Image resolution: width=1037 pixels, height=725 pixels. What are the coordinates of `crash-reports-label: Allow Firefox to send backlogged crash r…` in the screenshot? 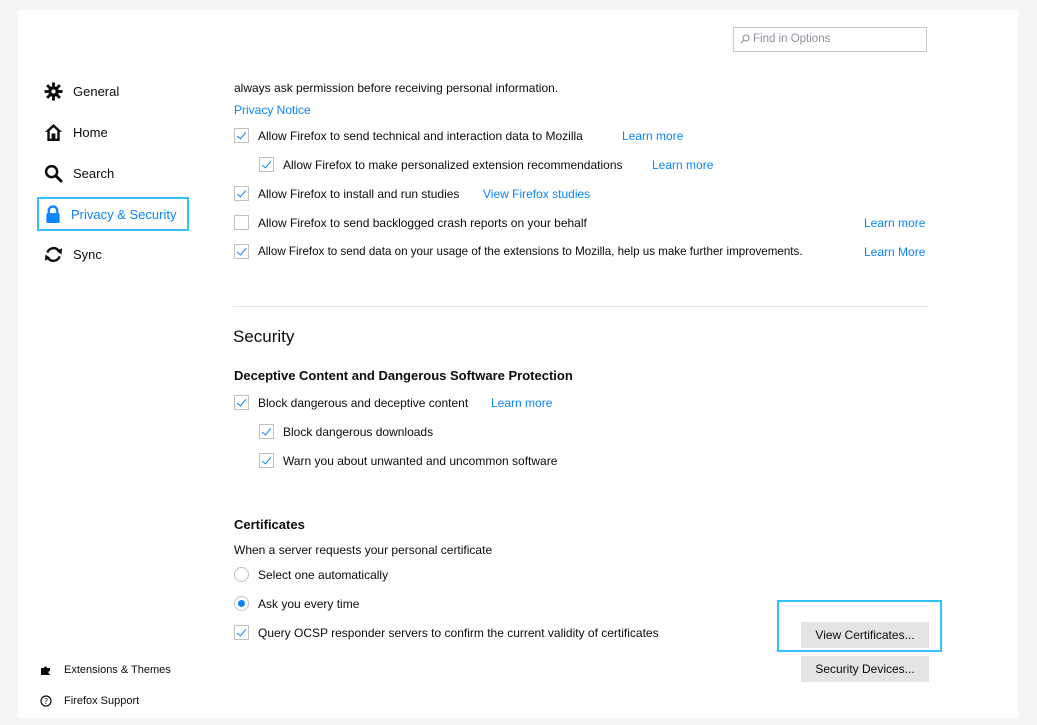 It's located at (422, 223).